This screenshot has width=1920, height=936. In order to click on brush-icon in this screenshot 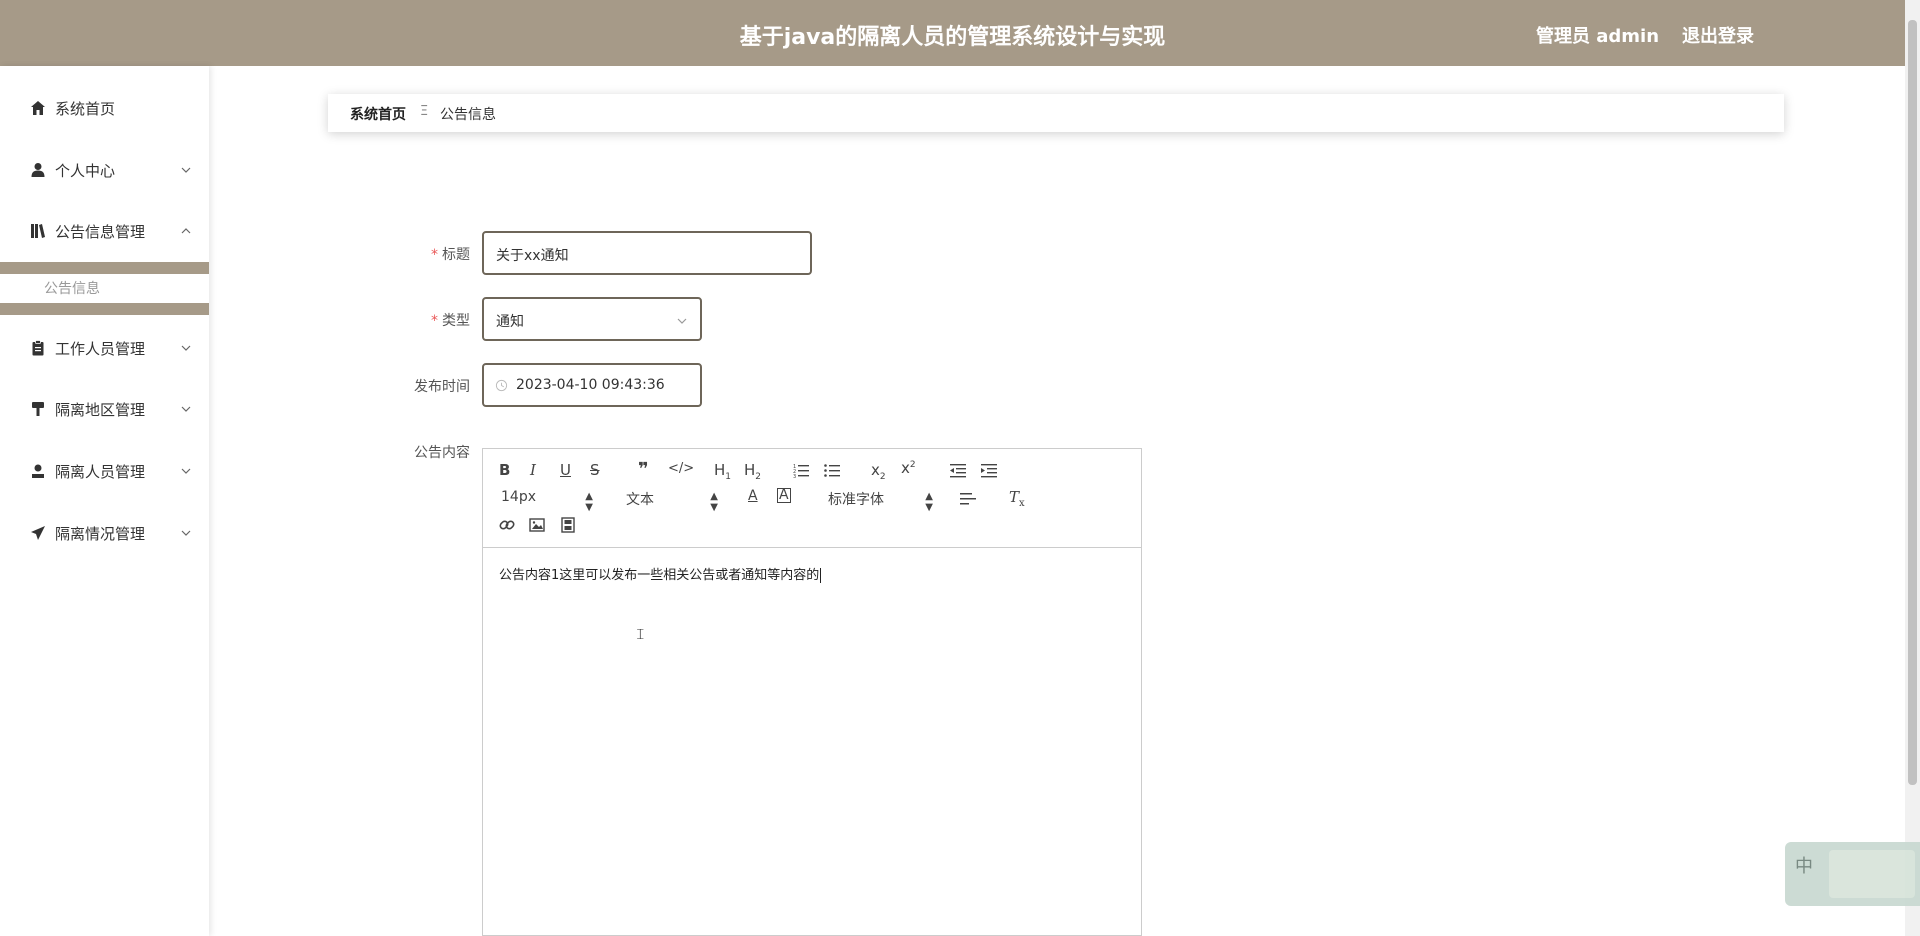, I will do `click(38, 409)`.